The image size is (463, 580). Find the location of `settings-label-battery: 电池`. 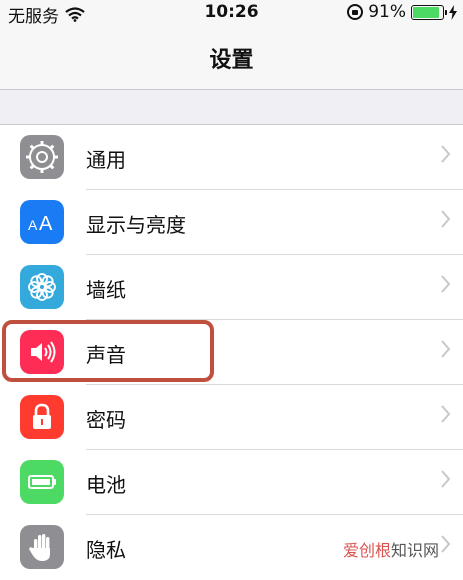

settings-label-battery: 电池 is located at coordinates (106, 485).